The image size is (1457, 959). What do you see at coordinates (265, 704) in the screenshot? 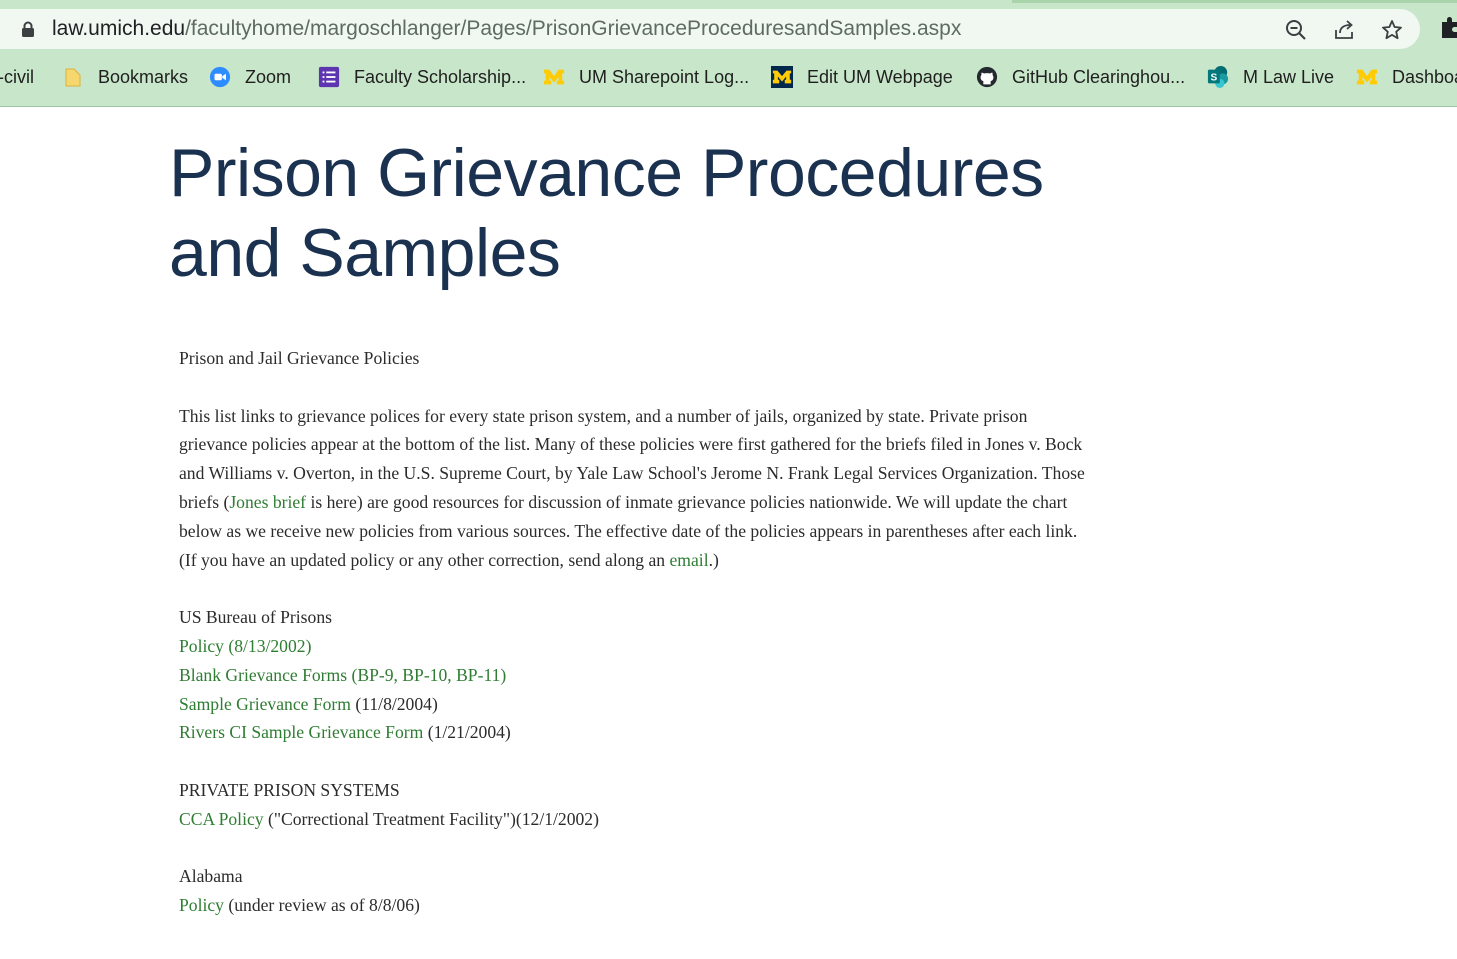
I see `bop-sample-form-link: Sample Grievance Form` at bounding box center [265, 704].